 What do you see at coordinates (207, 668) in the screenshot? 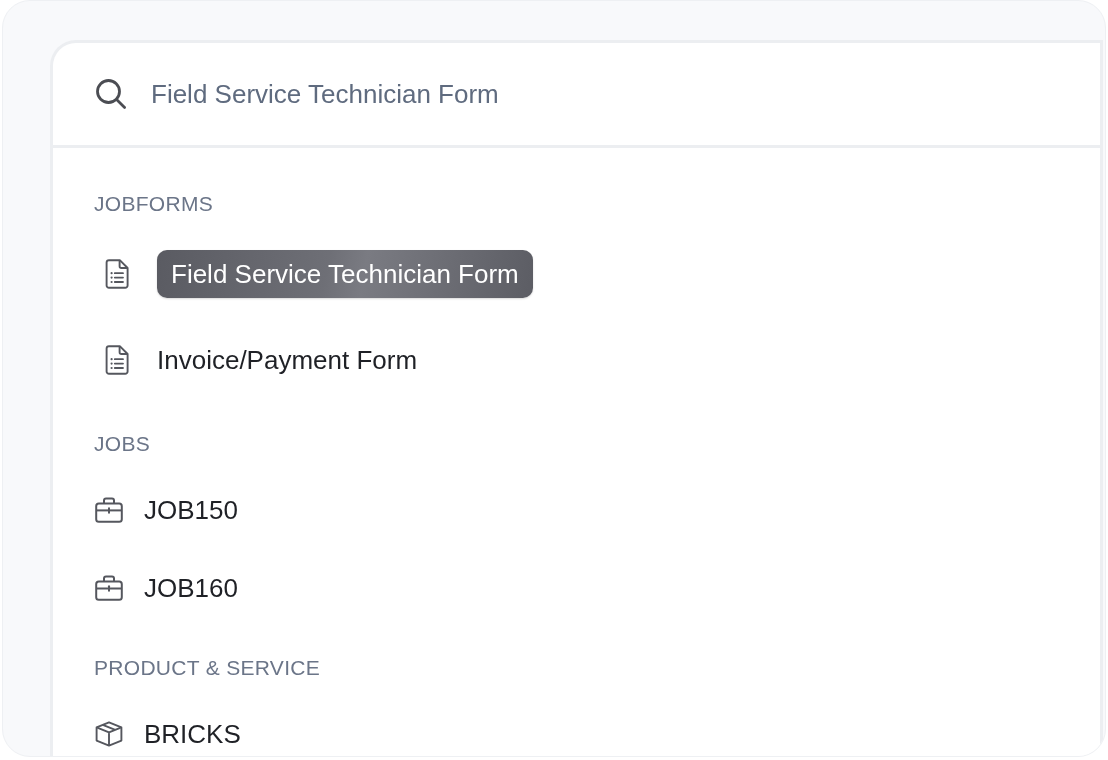
I see `section-heading: PRODUCT & SERVICE` at bounding box center [207, 668].